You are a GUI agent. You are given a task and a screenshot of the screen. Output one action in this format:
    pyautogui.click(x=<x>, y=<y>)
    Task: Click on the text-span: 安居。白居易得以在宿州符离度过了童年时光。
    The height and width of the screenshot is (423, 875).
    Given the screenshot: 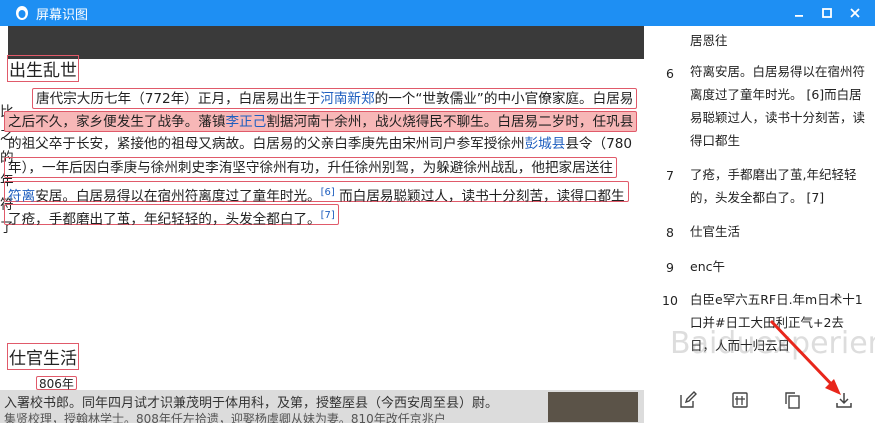 What is the action you would take?
    pyautogui.click(x=178, y=196)
    